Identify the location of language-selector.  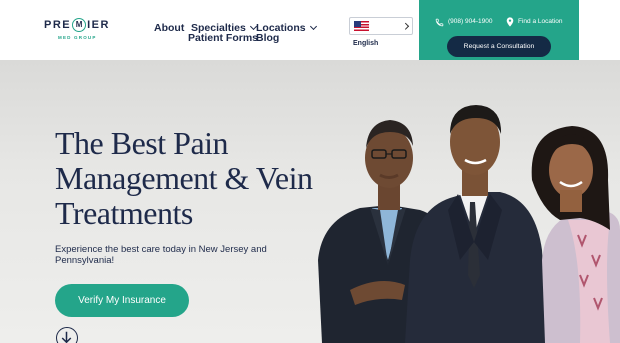
(381, 26).